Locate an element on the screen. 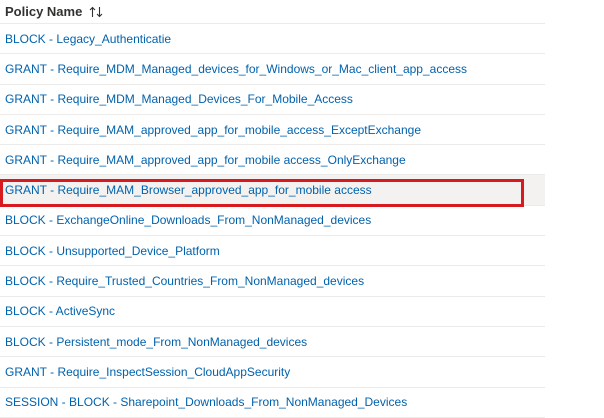  sort-up-down-icon is located at coordinates (96, 12).